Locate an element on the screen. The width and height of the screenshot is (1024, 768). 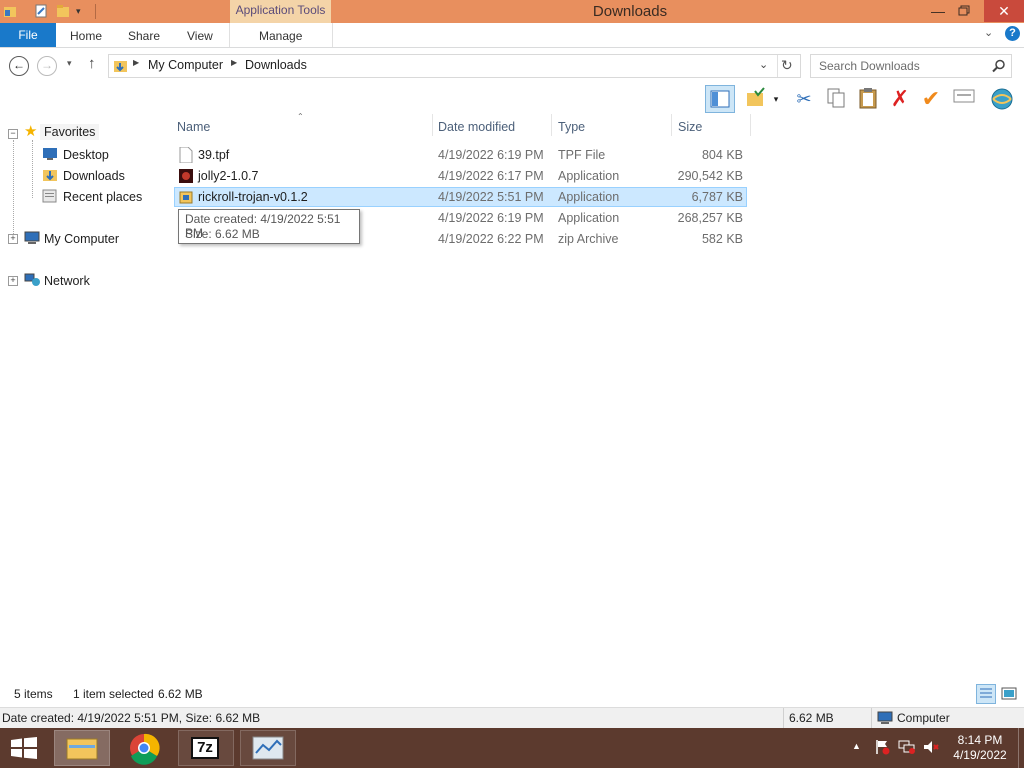
nav-recent-places: Recent places is located at coordinates (102, 197).